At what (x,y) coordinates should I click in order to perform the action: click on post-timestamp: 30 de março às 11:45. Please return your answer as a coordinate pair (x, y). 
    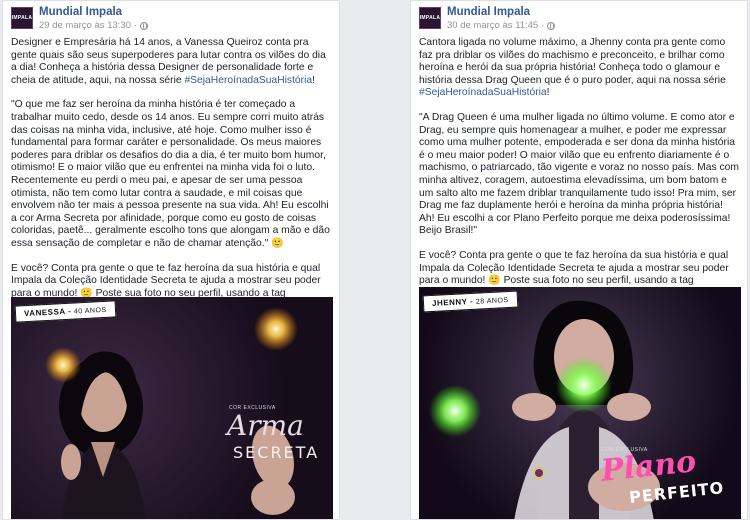
    Looking at the image, I should click on (492, 25).